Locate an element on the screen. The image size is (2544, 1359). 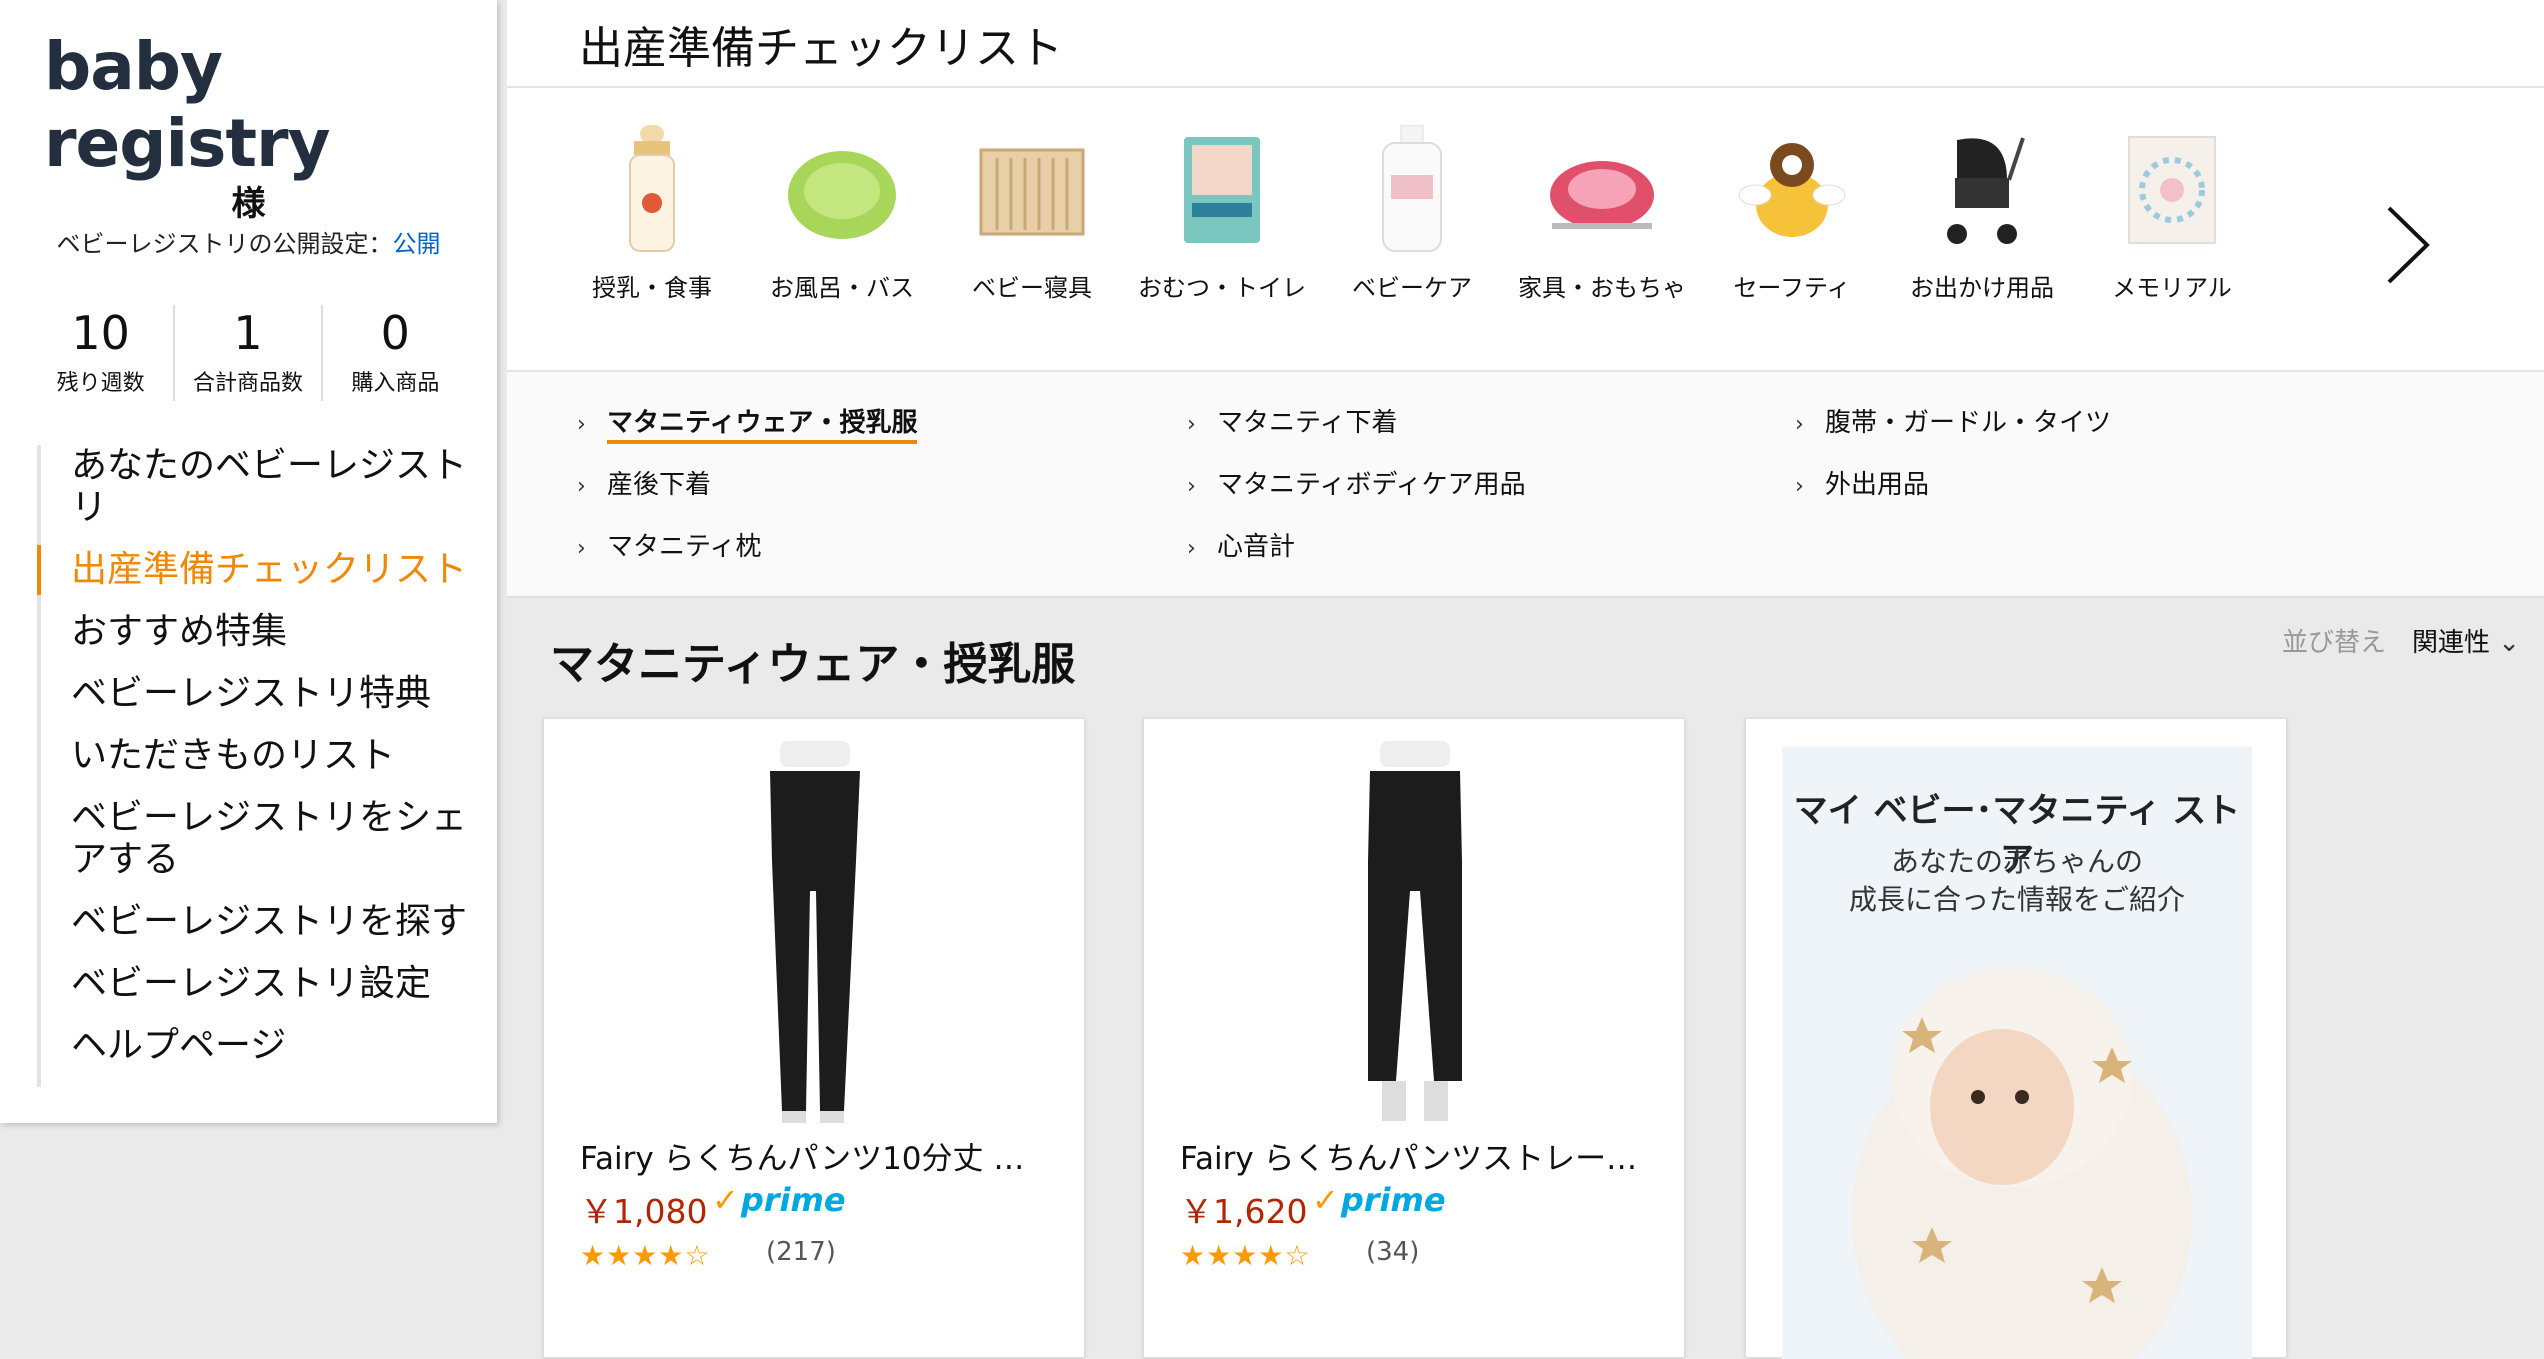
subcategory-label: 産後下着 is located at coordinates (659, 485).